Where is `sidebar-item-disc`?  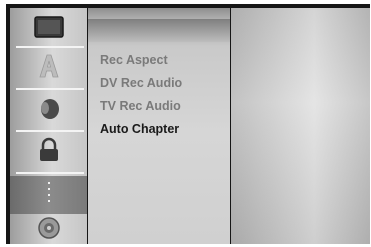 sidebar-item-disc is located at coordinates (48, 230).